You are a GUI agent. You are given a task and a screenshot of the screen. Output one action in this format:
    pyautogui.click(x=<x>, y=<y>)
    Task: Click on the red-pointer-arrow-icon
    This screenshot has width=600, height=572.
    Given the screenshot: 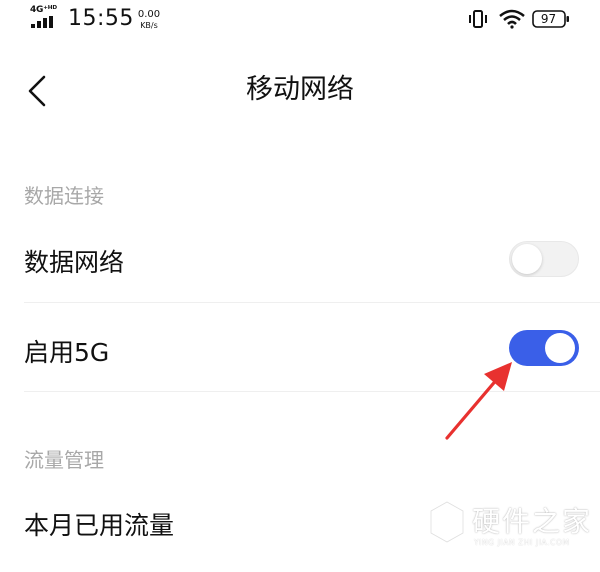 What is the action you would take?
    pyautogui.click(x=478, y=401)
    